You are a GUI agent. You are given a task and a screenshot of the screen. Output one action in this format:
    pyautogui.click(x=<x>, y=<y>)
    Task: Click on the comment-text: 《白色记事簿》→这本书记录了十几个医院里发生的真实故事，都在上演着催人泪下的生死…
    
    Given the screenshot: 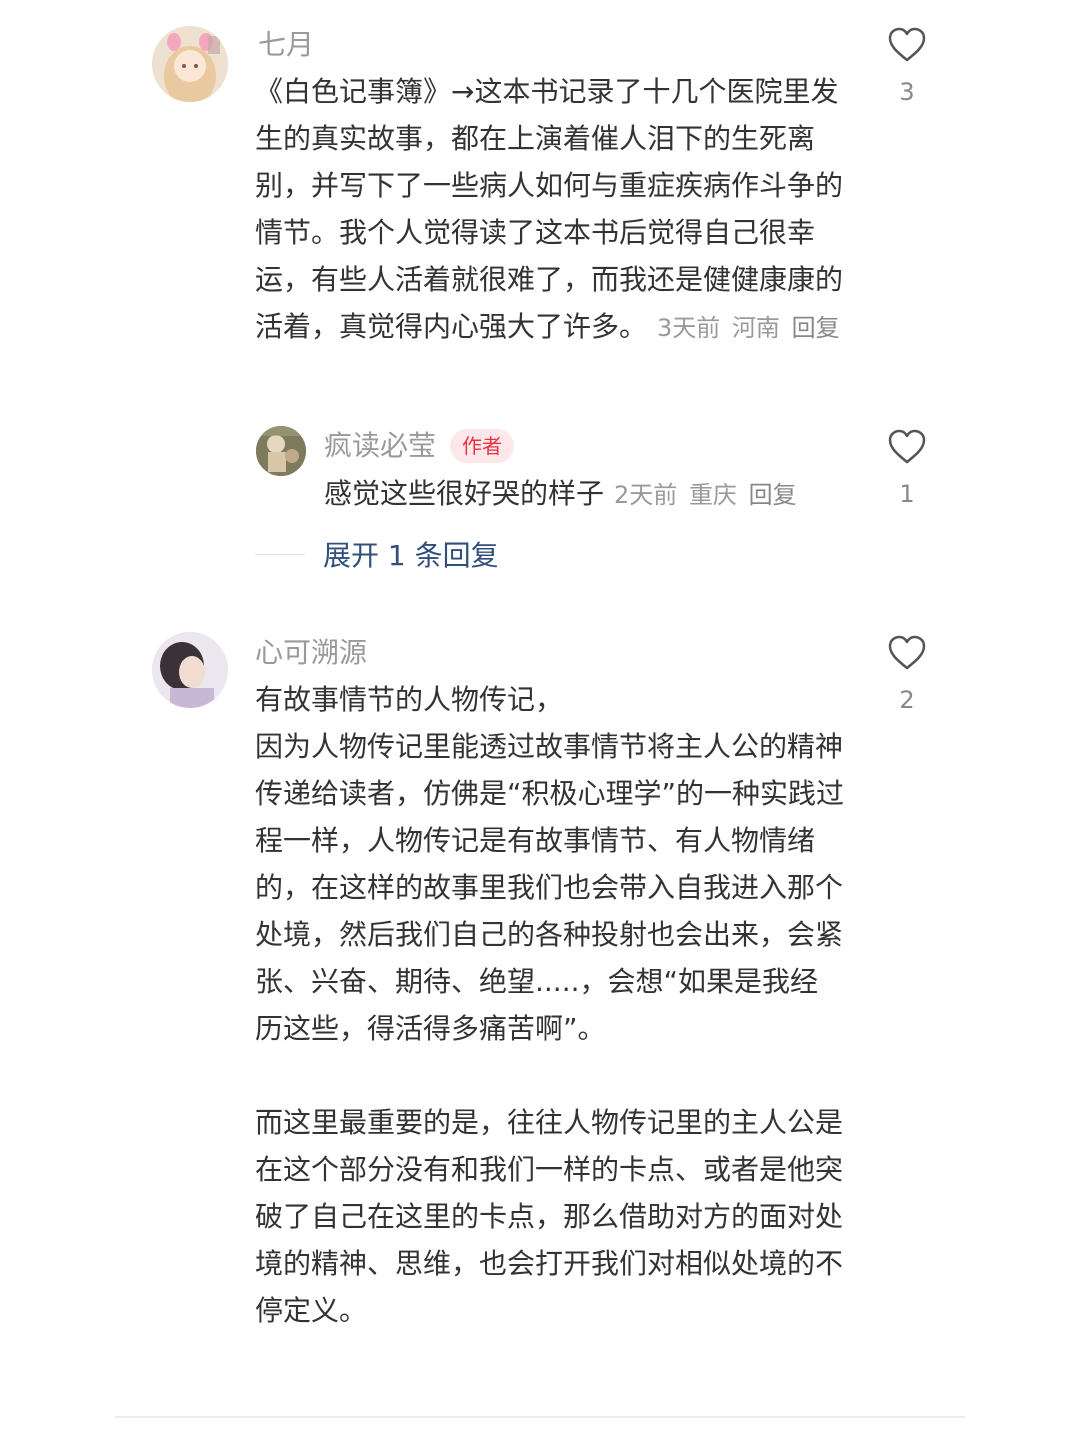 What is the action you would take?
    pyautogui.click(x=550, y=210)
    